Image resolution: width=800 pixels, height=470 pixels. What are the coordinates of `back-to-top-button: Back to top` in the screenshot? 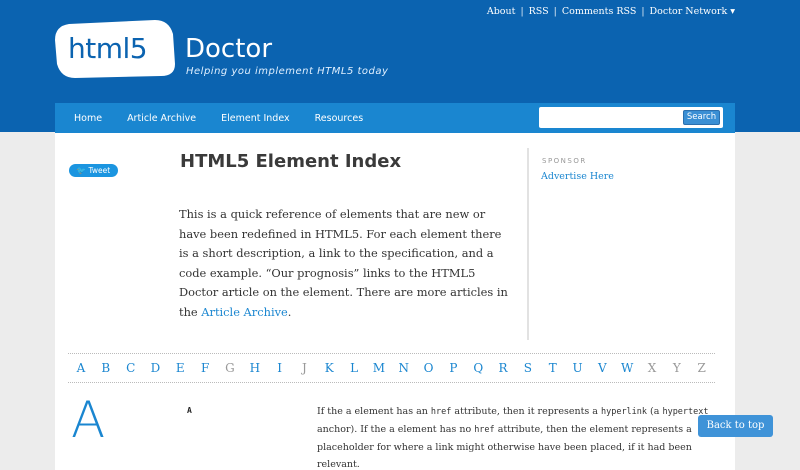 It's located at (735, 426).